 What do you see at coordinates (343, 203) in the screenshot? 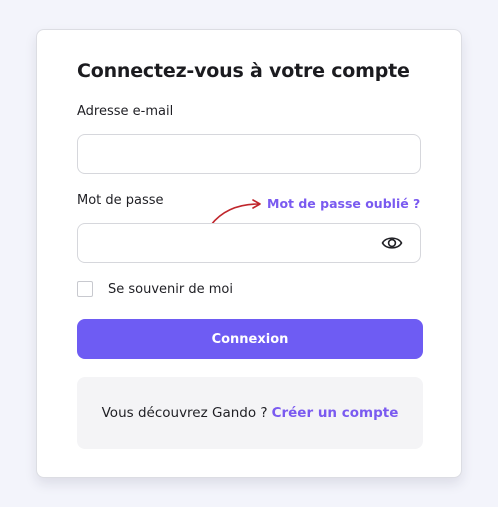
I see `forgot-password-link: Mot de passe oublié ?` at bounding box center [343, 203].